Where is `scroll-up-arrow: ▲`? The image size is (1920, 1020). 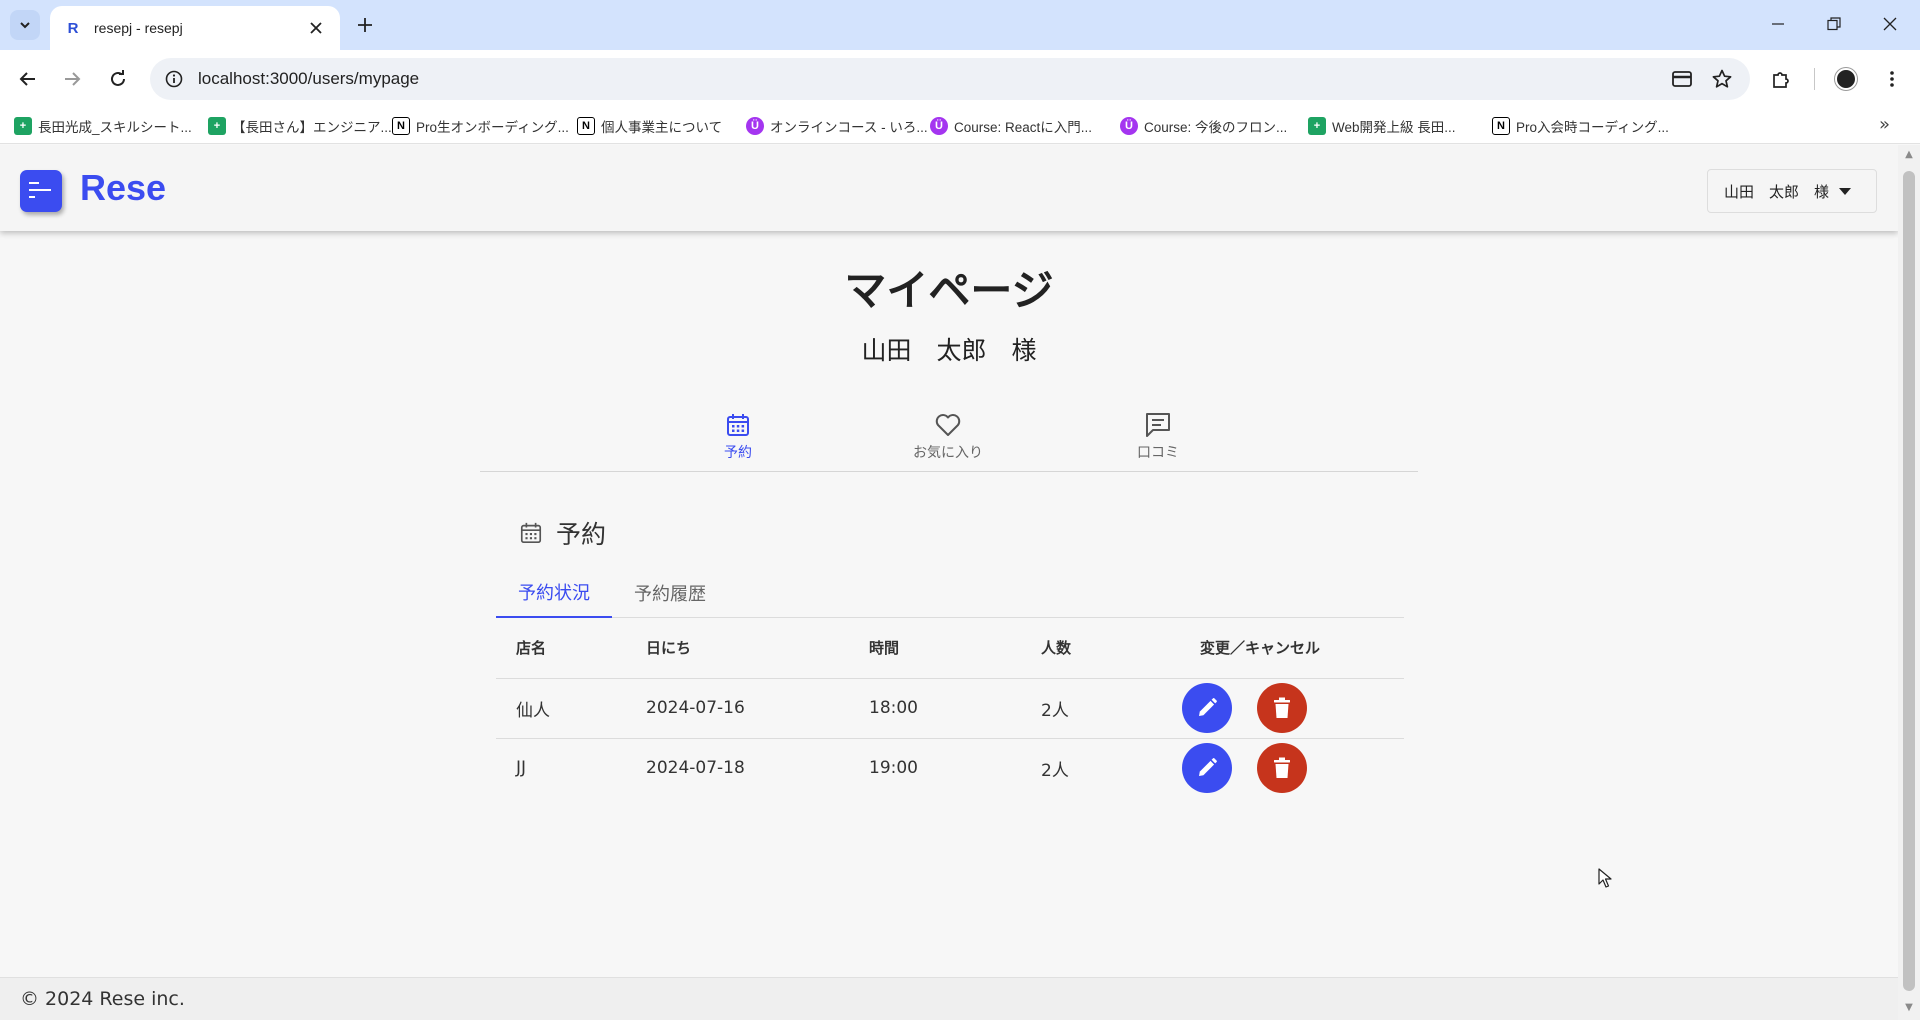
scroll-up-arrow: ▲ is located at coordinates (1909, 156).